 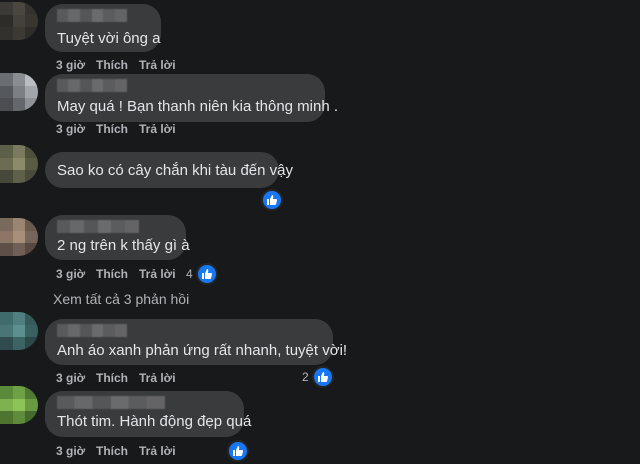 I want to click on comment-text: 2 ng trên k thấy gì à, so click(x=123, y=245).